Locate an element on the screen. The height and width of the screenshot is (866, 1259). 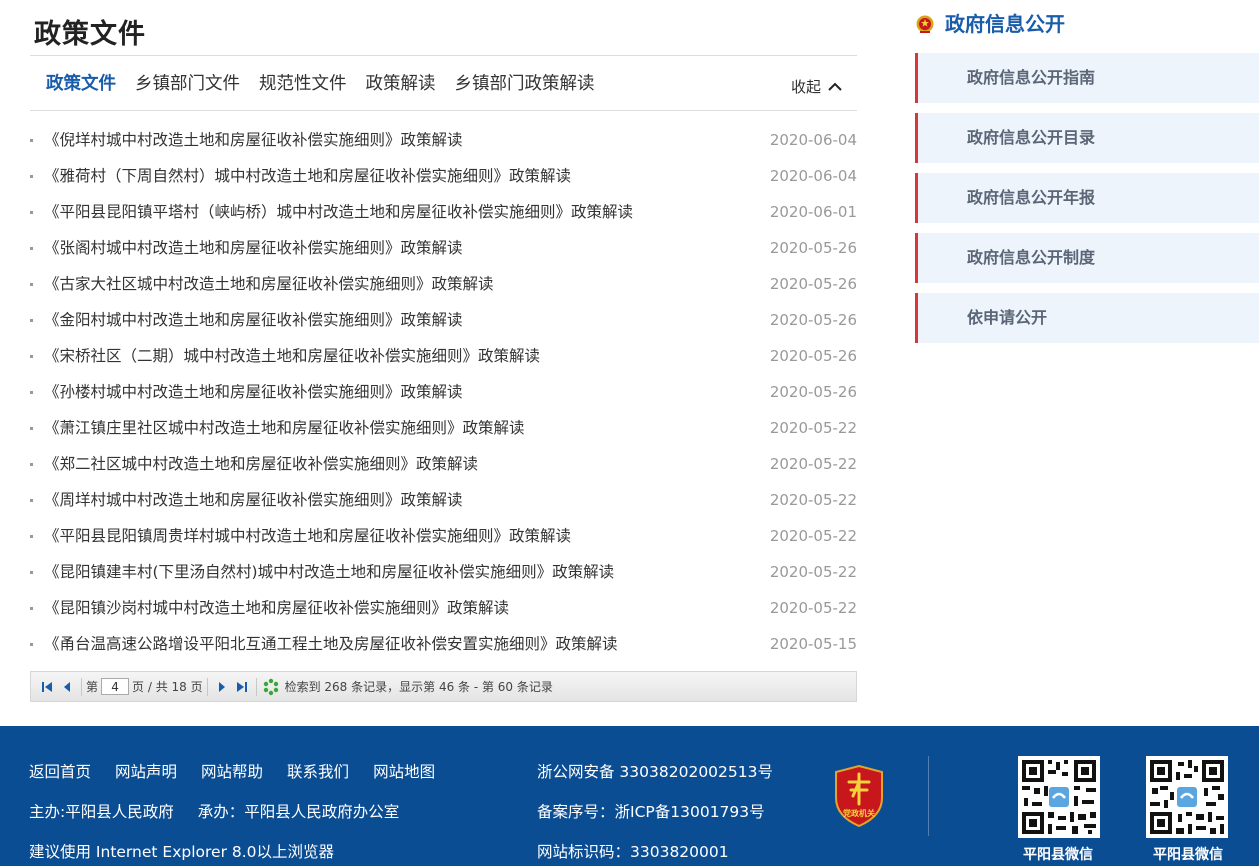
tab-policy-interpretation: 政策解读 is located at coordinates (401, 82).